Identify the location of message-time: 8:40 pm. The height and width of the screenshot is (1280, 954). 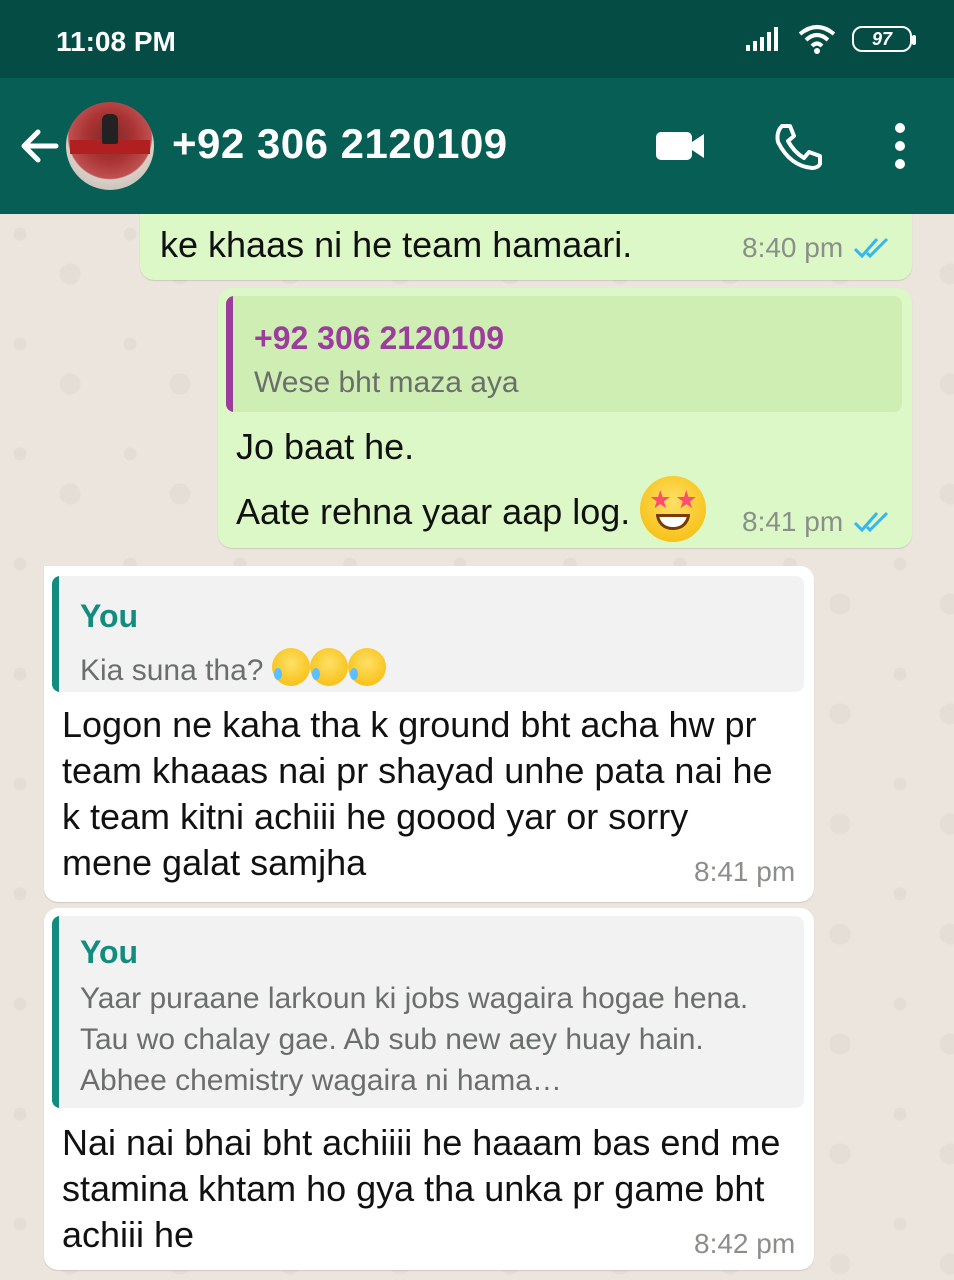
(793, 247).